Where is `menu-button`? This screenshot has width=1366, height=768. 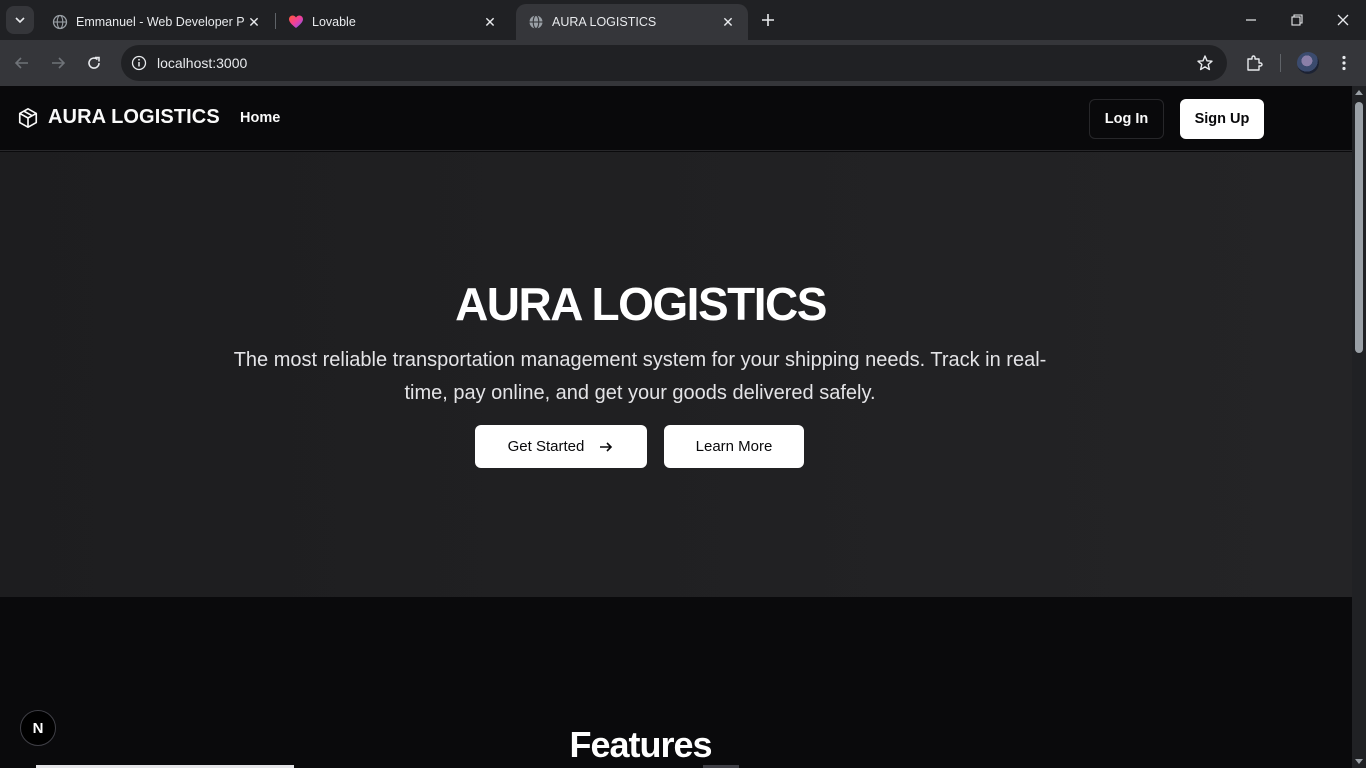 menu-button is located at coordinates (1344, 63).